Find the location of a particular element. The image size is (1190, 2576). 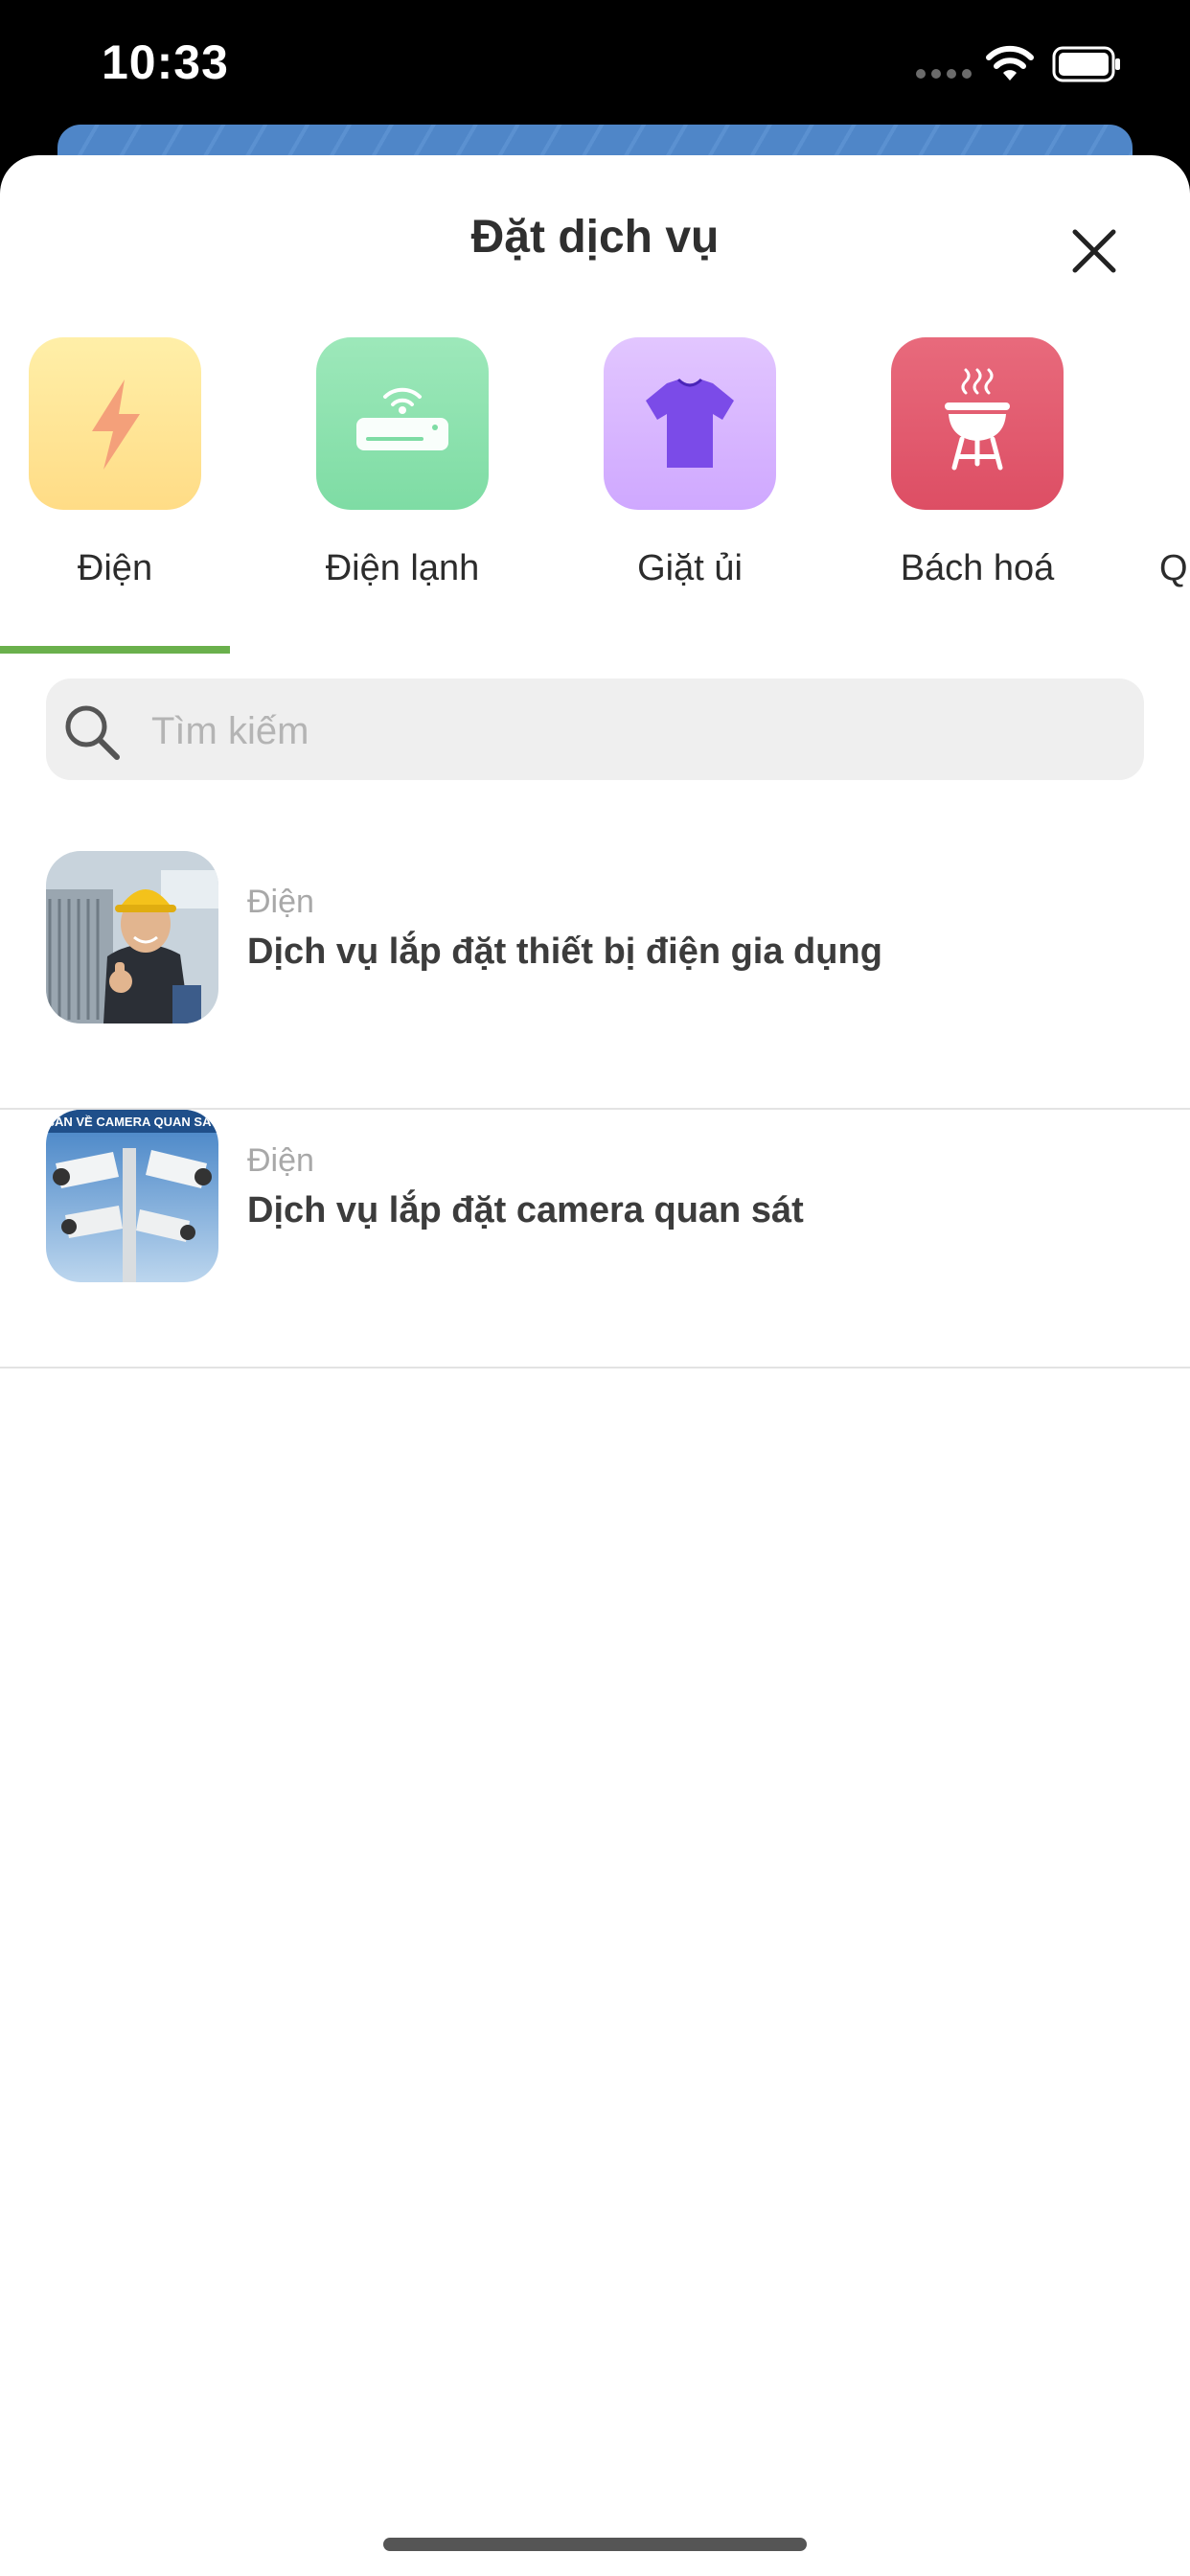

search-icon is located at coordinates (93, 732).